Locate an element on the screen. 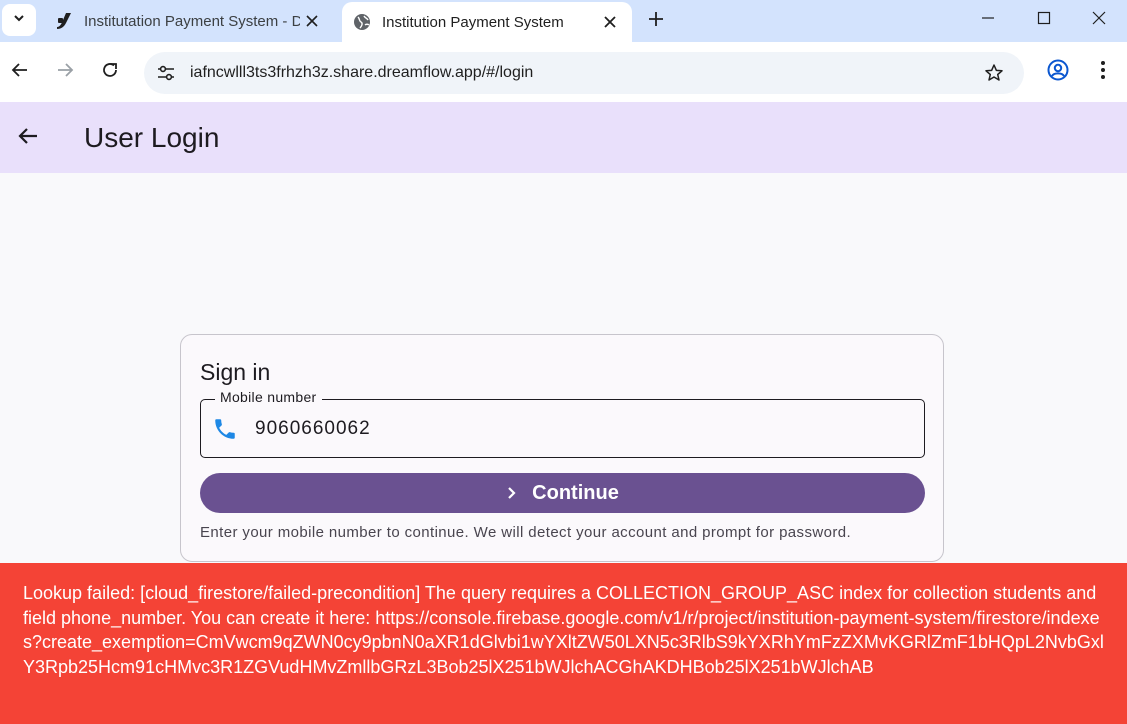 The height and width of the screenshot is (724, 1127). back-button is located at coordinates (20, 72).